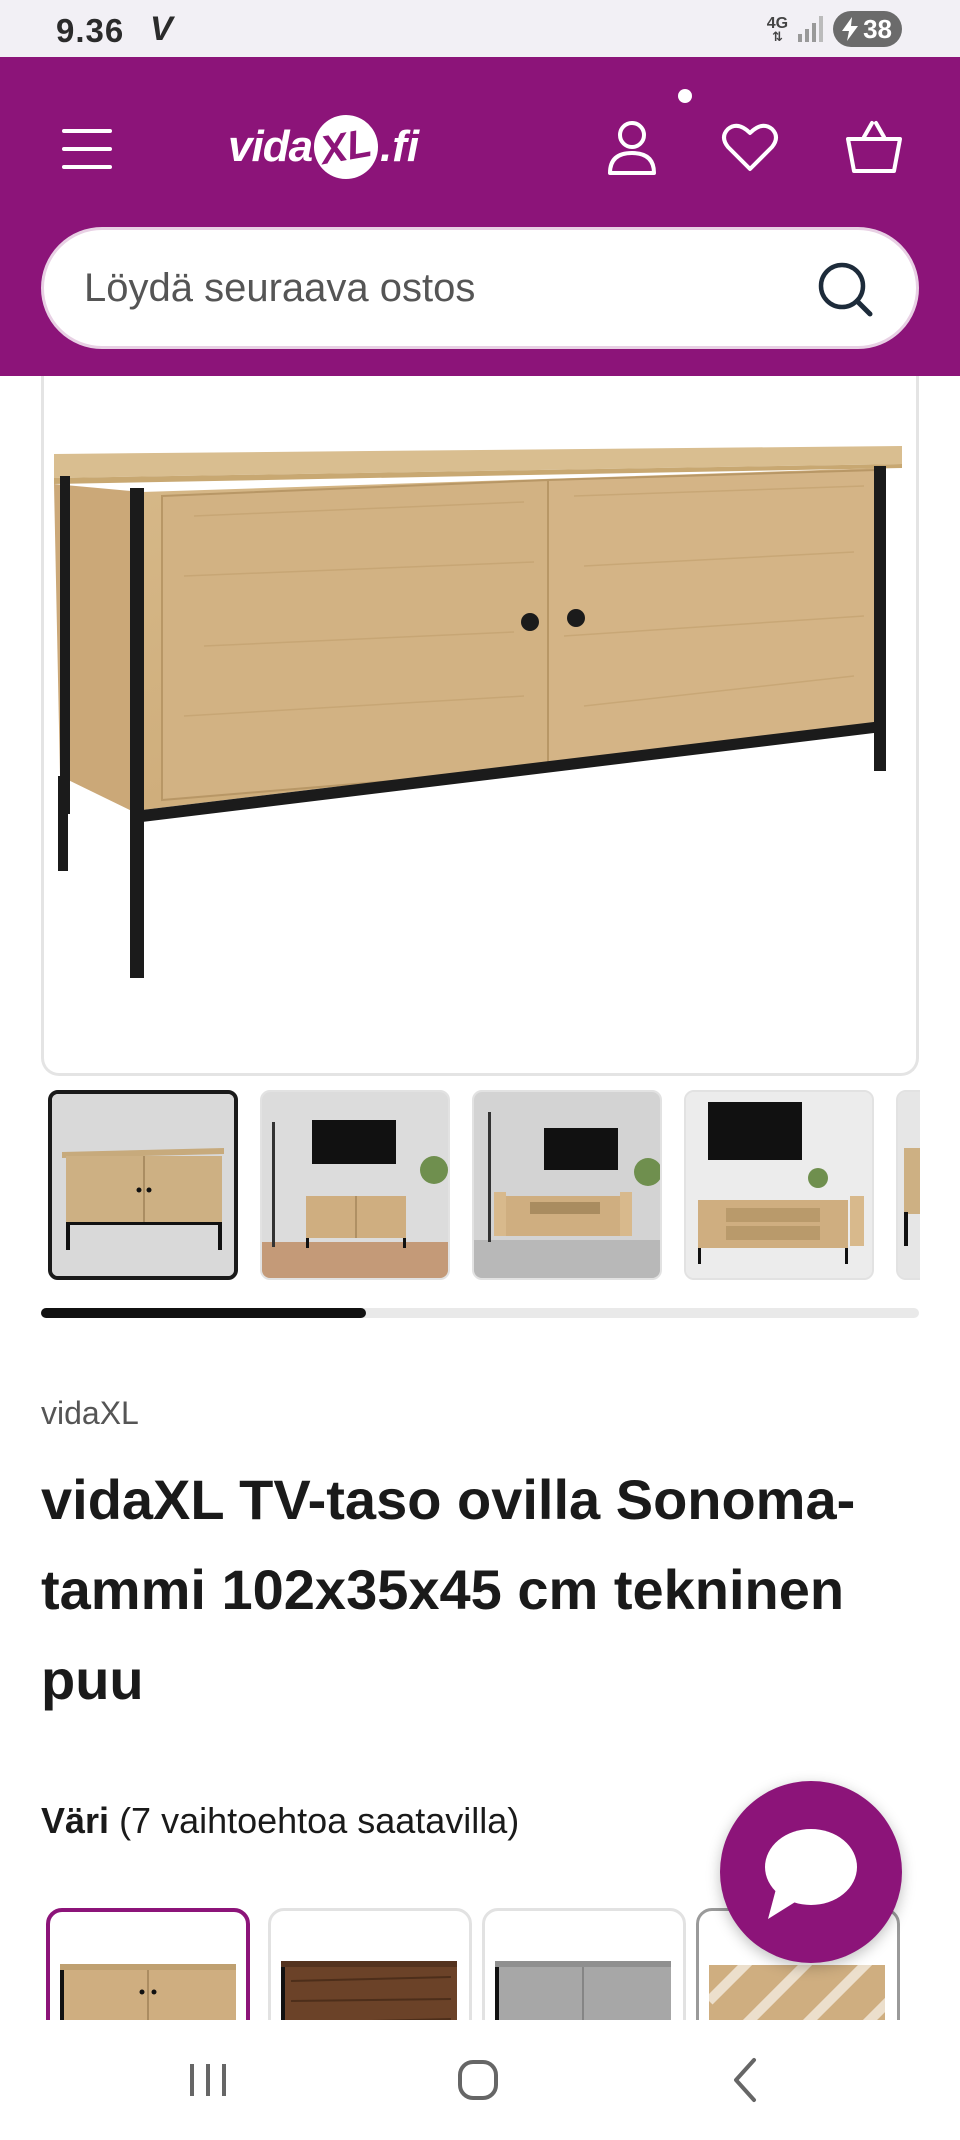  I want to click on recent-apps-icon, so click(208, 2080).